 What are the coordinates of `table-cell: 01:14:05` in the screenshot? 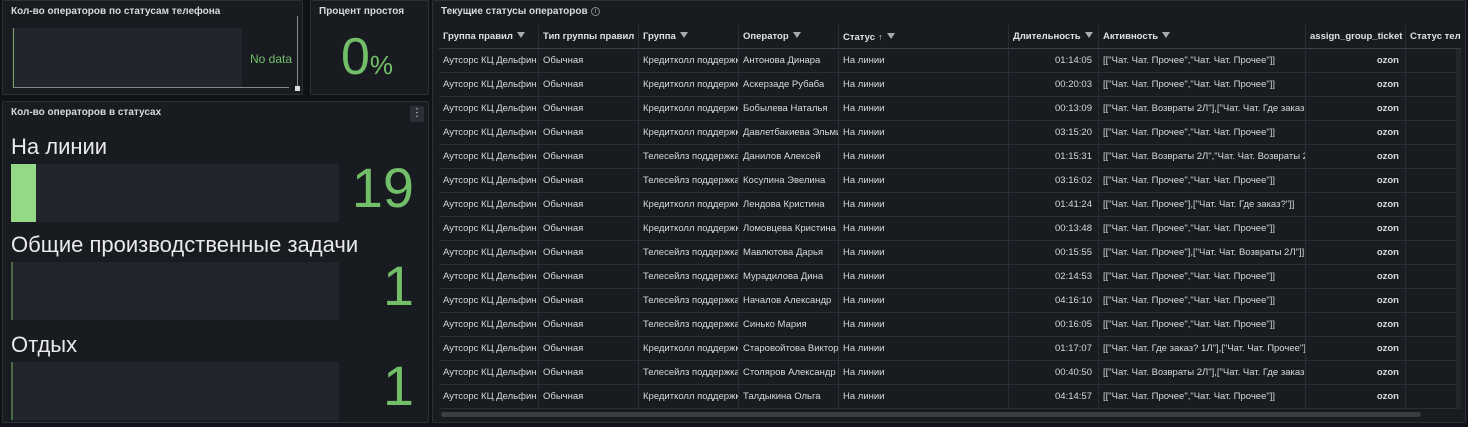 It's located at (1054, 61).